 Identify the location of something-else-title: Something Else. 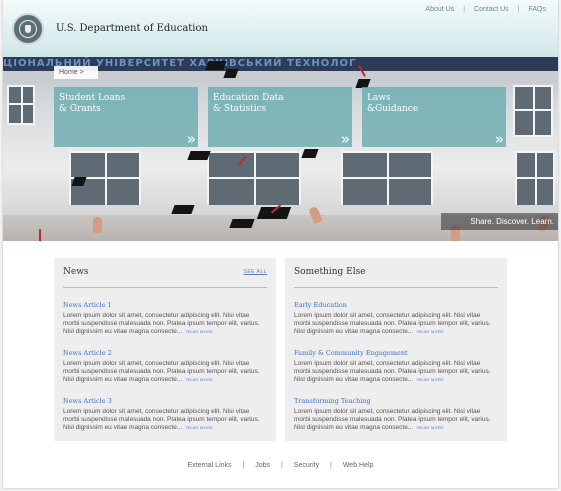
(330, 272).